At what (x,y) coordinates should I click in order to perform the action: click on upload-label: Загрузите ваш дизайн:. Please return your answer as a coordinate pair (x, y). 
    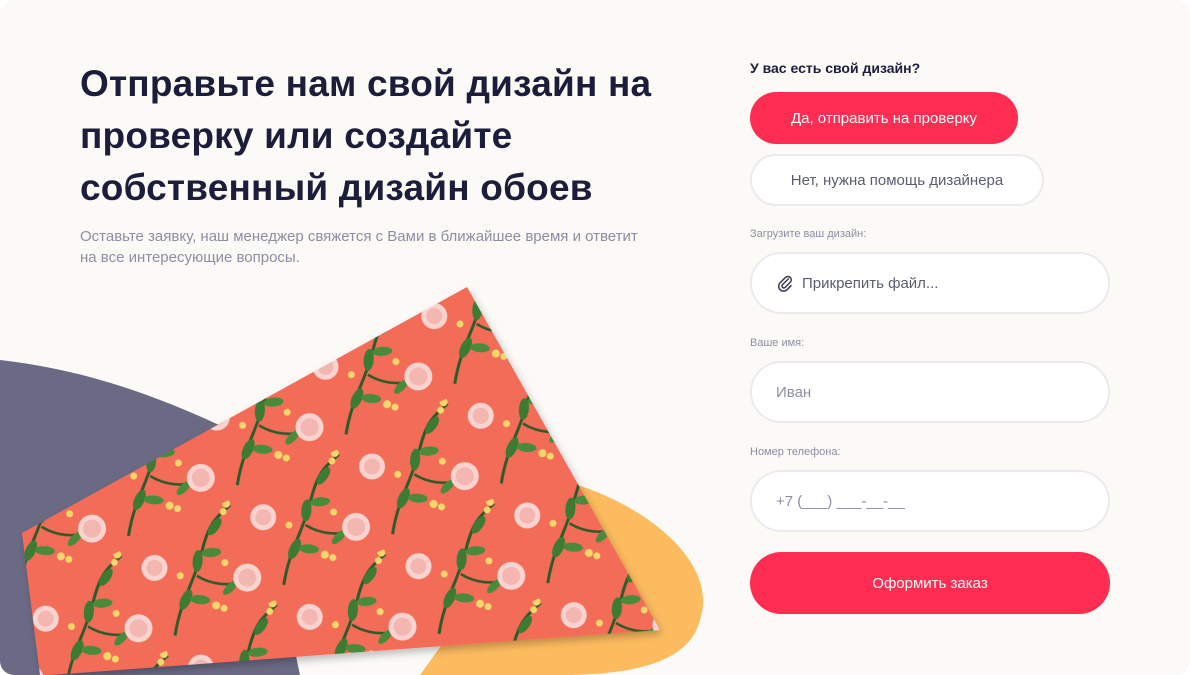
    Looking at the image, I should click on (808, 234).